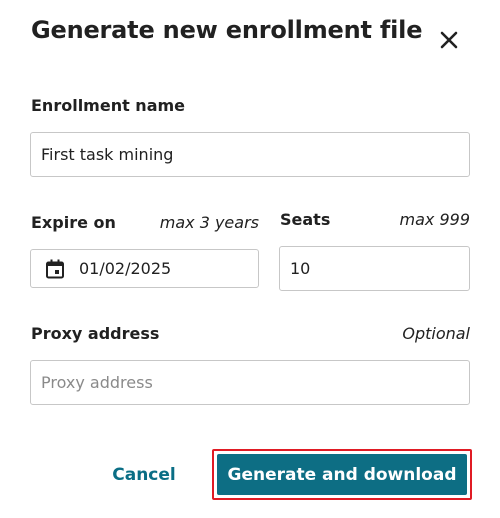 The width and height of the screenshot is (500, 518). I want to click on seats-label: Seats, so click(305, 219).